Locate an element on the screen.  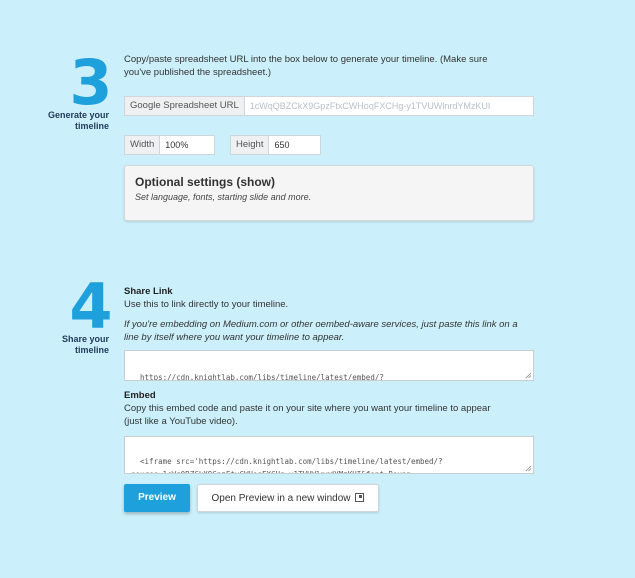
open-preview-new-window-button: Open Preview in a new window is located at coordinates (288, 498).